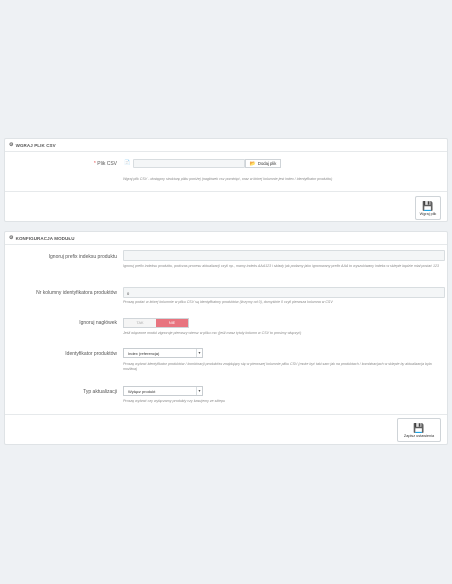 This screenshot has width=452, height=584. I want to click on upload-file-button-label: Wgraj plik, so click(428, 213).